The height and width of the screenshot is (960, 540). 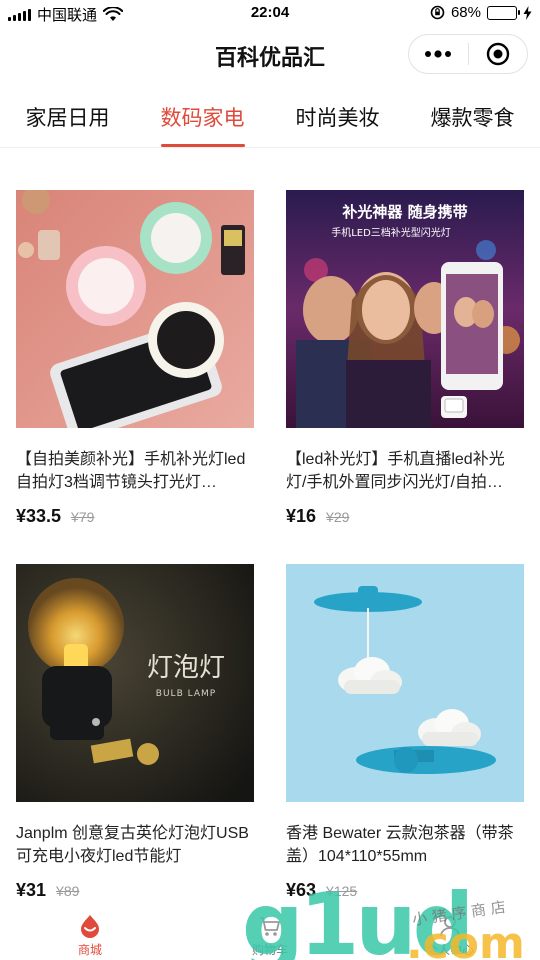 What do you see at coordinates (89, 950) in the screenshot?
I see `tabbar-label: 商城` at bounding box center [89, 950].